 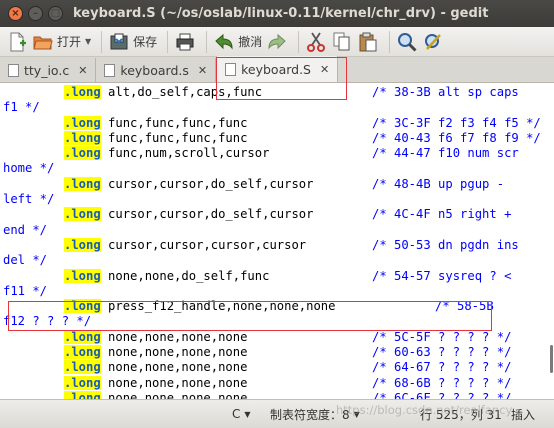 What do you see at coordinates (456, 122) in the screenshot?
I see `comment-text: /* 3C-3F f2 f3 f4 f5 */` at bounding box center [456, 122].